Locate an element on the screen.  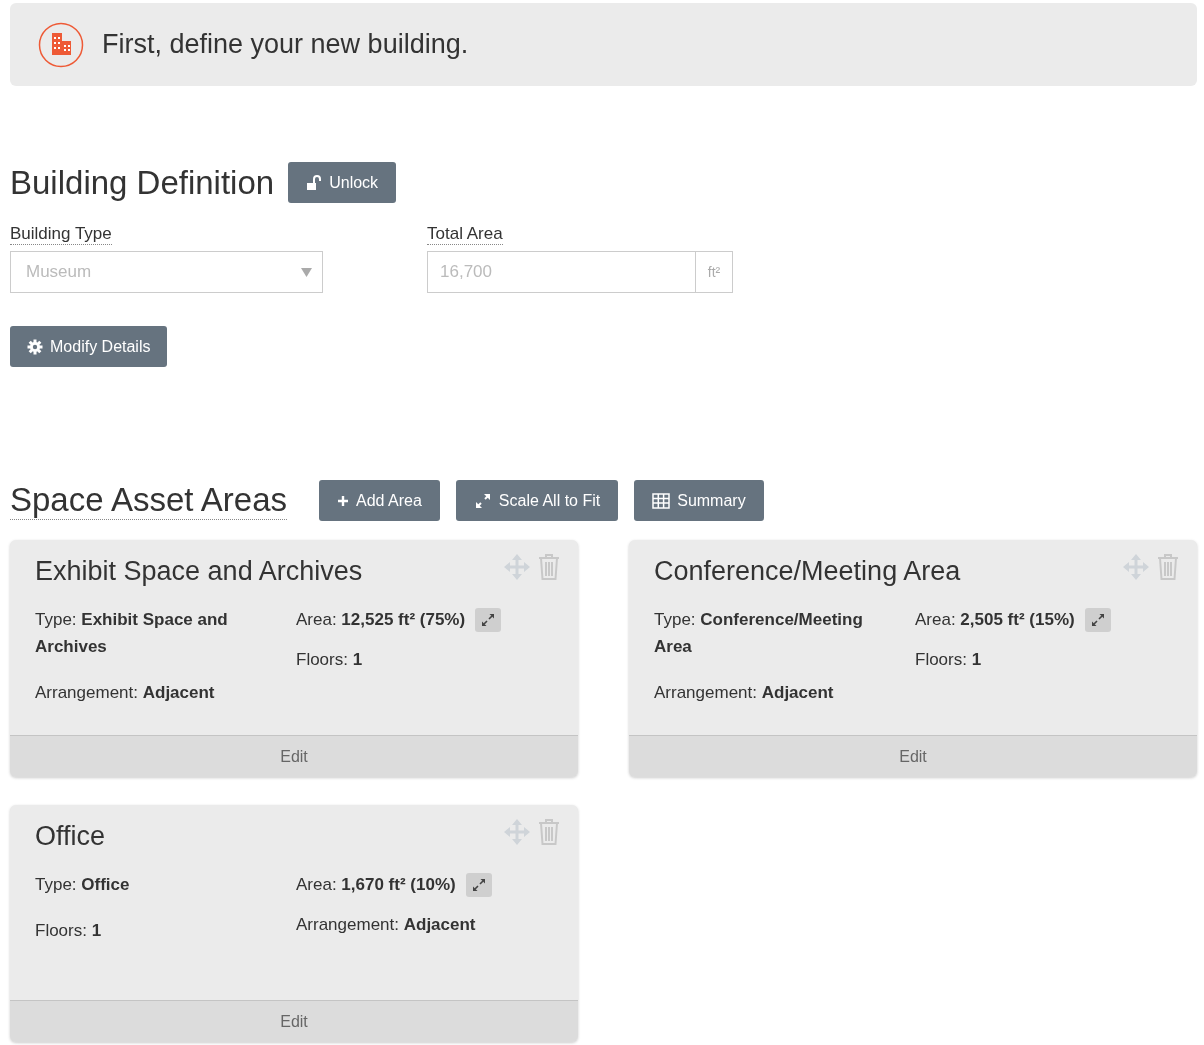
unlock-icon is located at coordinates (314, 182).